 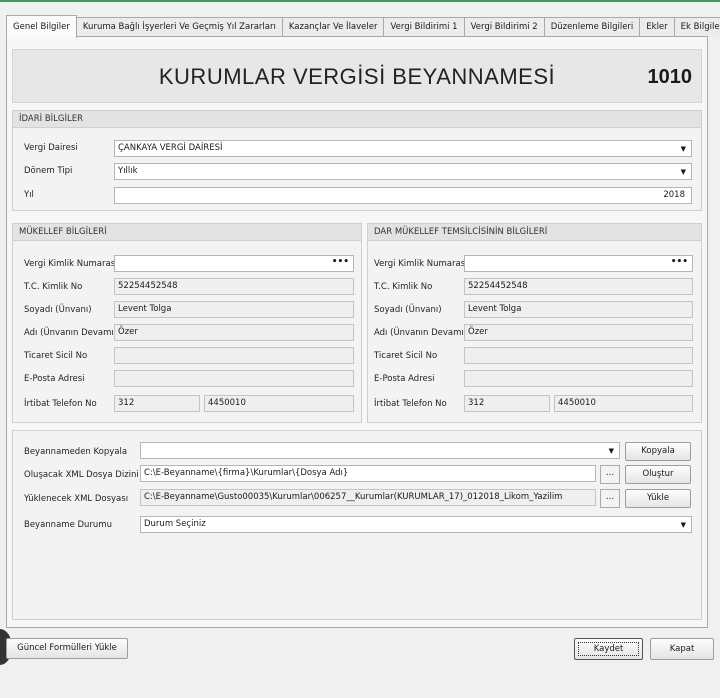 What do you see at coordinates (658, 498) in the screenshot?
I see `yukle-button: Yükle` at bounding box center [658, 498].